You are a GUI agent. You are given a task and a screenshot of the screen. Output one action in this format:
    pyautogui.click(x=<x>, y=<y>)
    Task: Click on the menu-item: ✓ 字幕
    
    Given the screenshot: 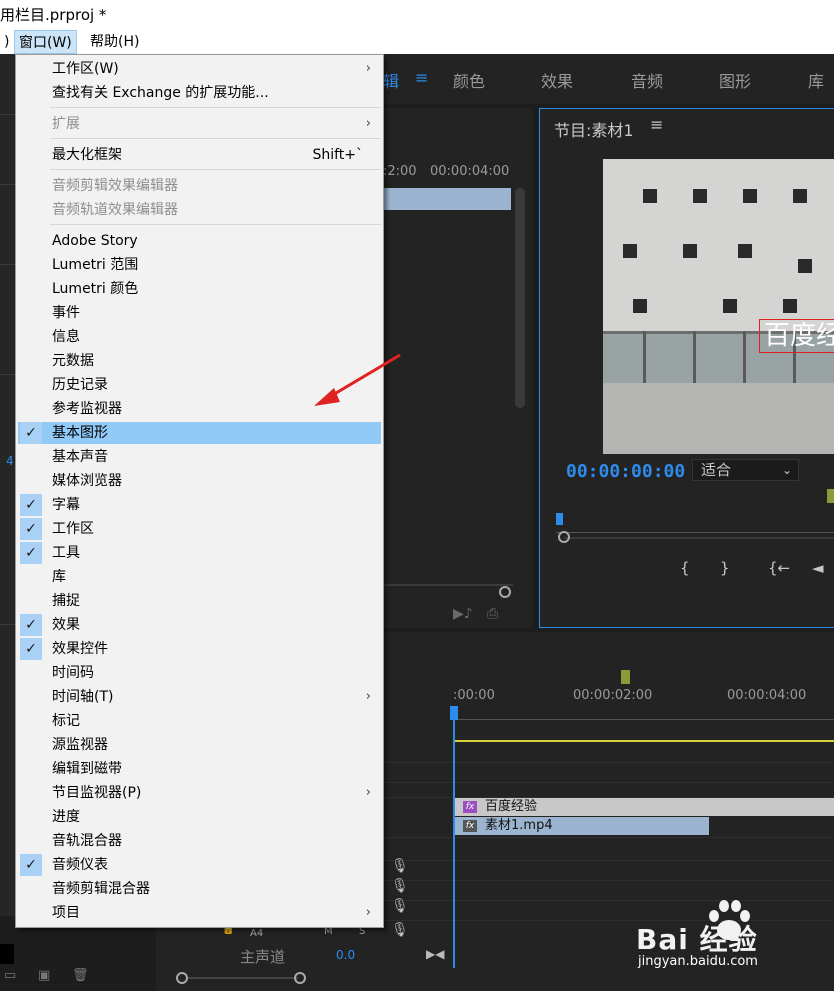 What is the action you would take?
    pyautogui.click(x=199, y=505)
    